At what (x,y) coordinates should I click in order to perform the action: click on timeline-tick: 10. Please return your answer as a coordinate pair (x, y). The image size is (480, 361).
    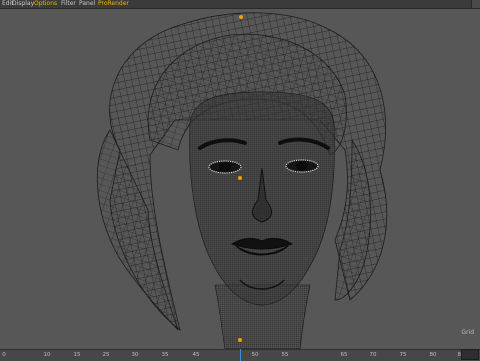
    Looking at the image, I should click on (47, 355).